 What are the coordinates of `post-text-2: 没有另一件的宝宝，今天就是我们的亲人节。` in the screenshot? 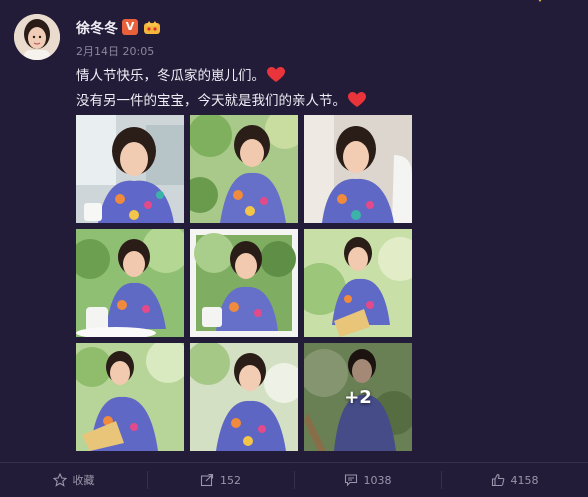 It's located at (211, 101).